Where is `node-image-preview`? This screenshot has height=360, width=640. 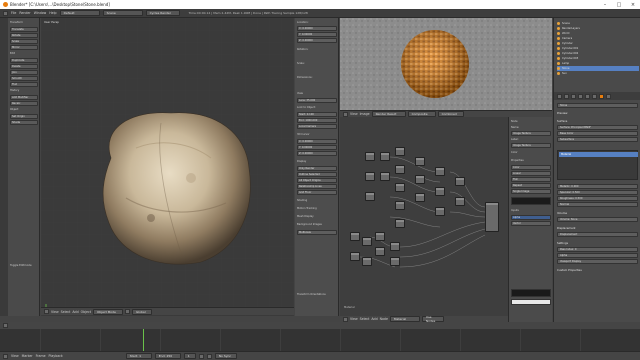
node-image-preview is located at coordinates (531, 201).